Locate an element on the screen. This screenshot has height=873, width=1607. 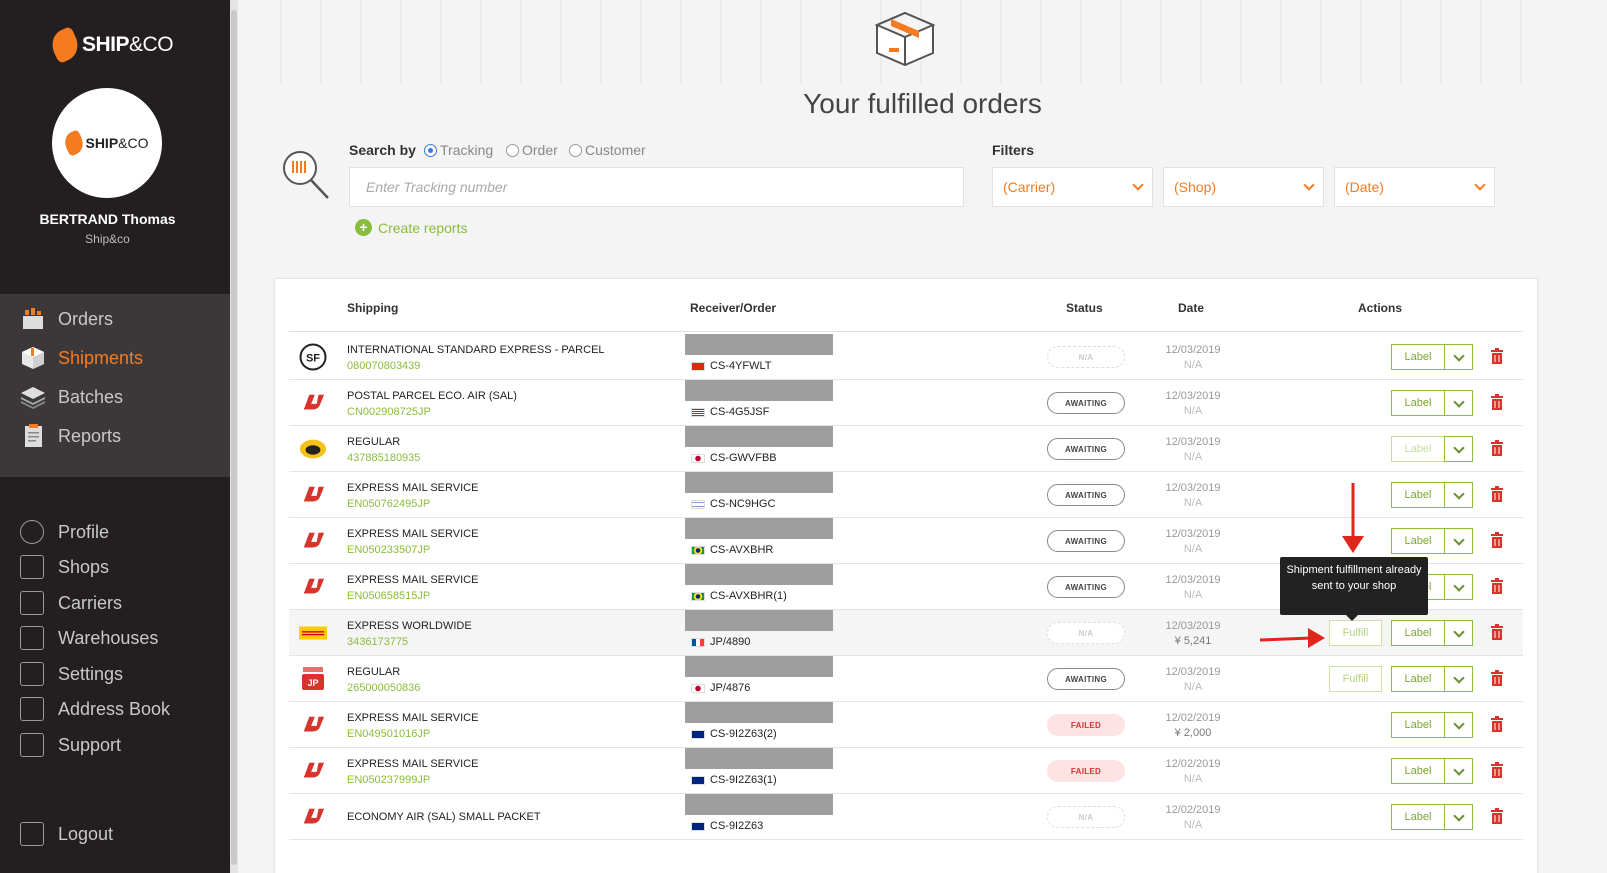
nav-shipments: Shipments is located at coordinates (81, 358).